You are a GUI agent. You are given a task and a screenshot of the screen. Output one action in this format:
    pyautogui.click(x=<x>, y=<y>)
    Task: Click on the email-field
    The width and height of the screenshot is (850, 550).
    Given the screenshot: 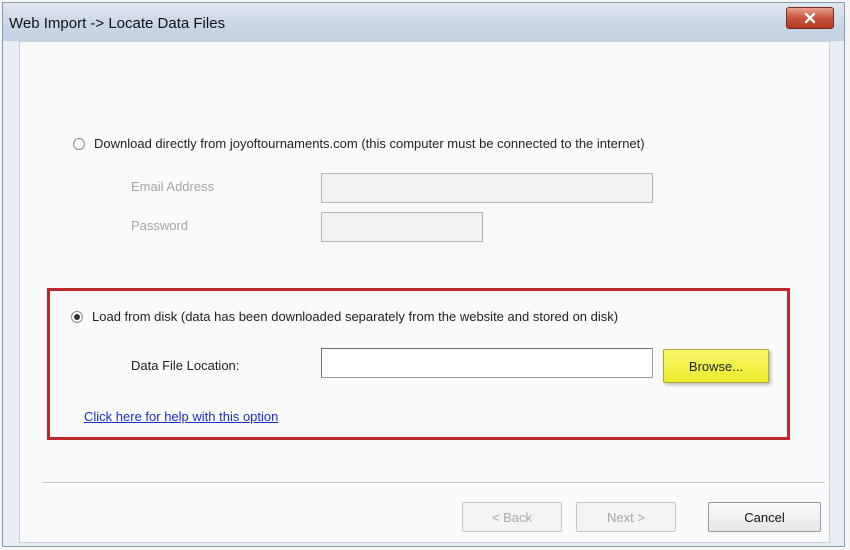 What is the action you would take?
    pyautogui.click(x=487, y=188)
    